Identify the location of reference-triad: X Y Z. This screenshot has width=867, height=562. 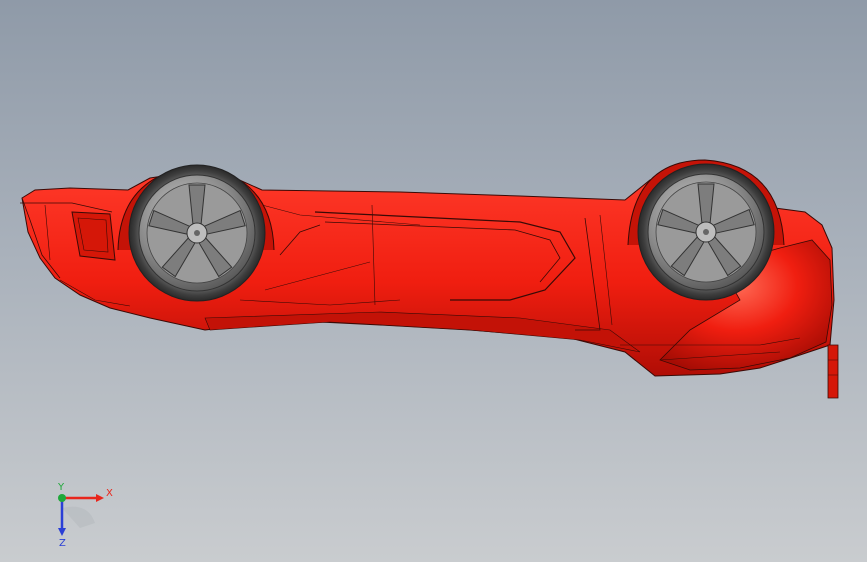
(85, 515).